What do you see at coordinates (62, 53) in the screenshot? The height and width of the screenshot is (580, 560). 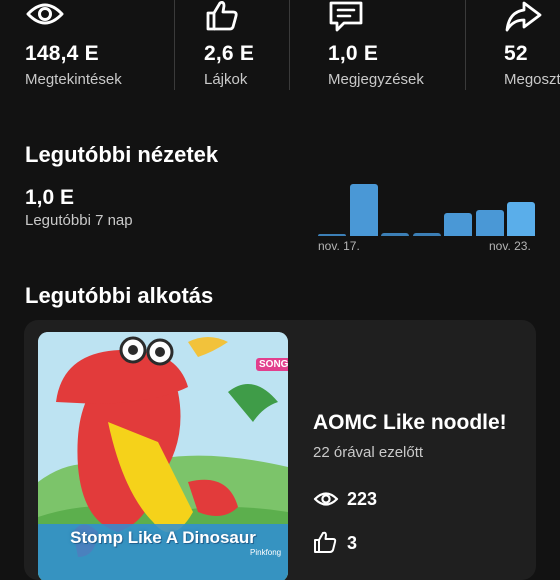 I see `stat-views-value: 148,4 E` at bounding box center [62, 53].